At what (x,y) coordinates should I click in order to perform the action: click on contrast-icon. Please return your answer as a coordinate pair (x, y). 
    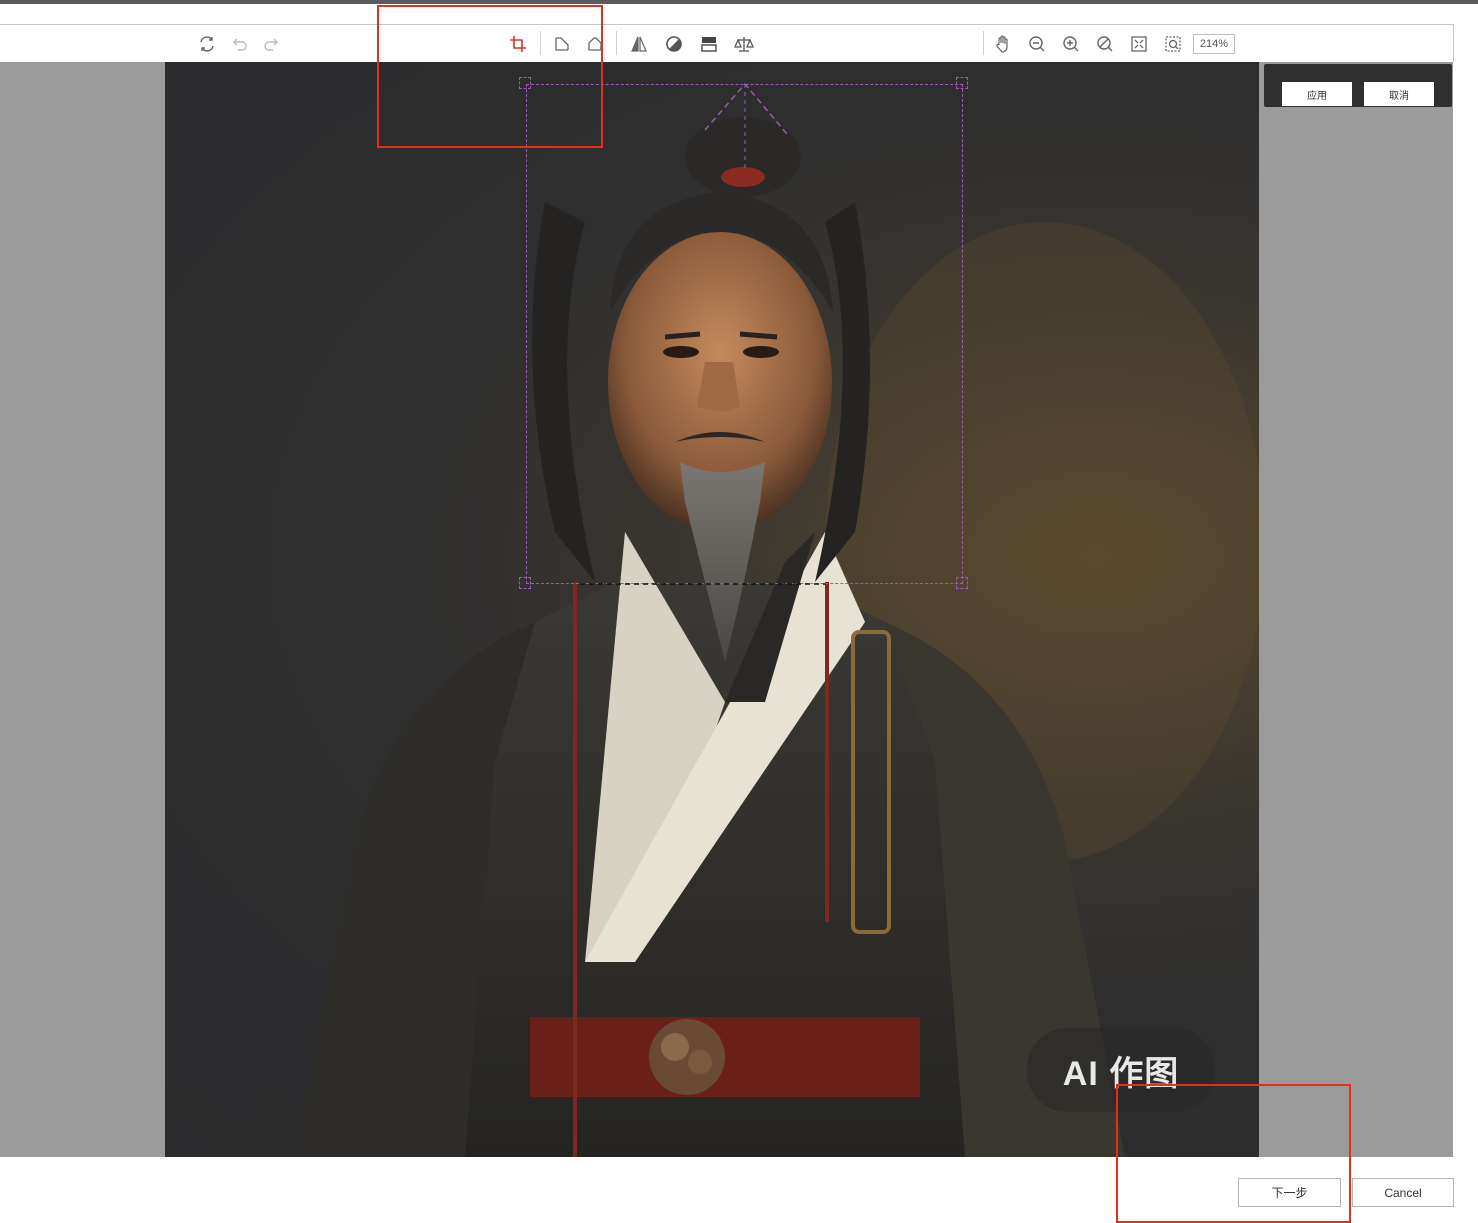
    Looking at the image, I should click on (674, 44).